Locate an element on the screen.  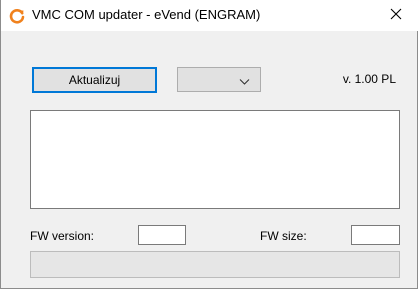
progress-bar is located at coordinates (215, 264).